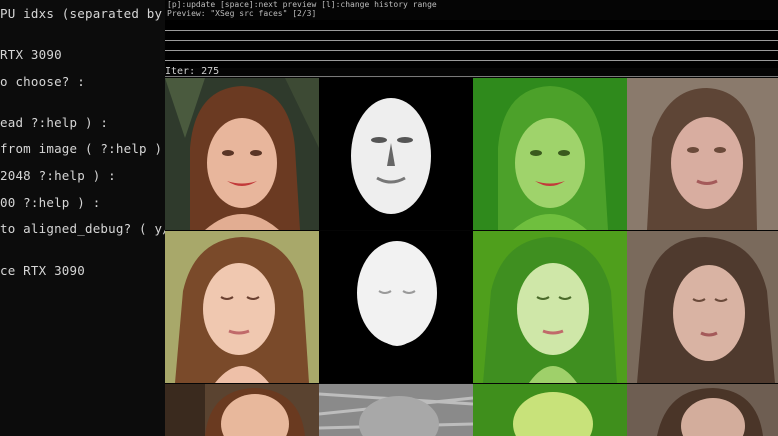 This screenshot has width=778, height=436. What do you see at coordinates (54, 122) in the screenshot?
I see `console-line-head: ead ?:help ) :` at bounding box center [54, 122].